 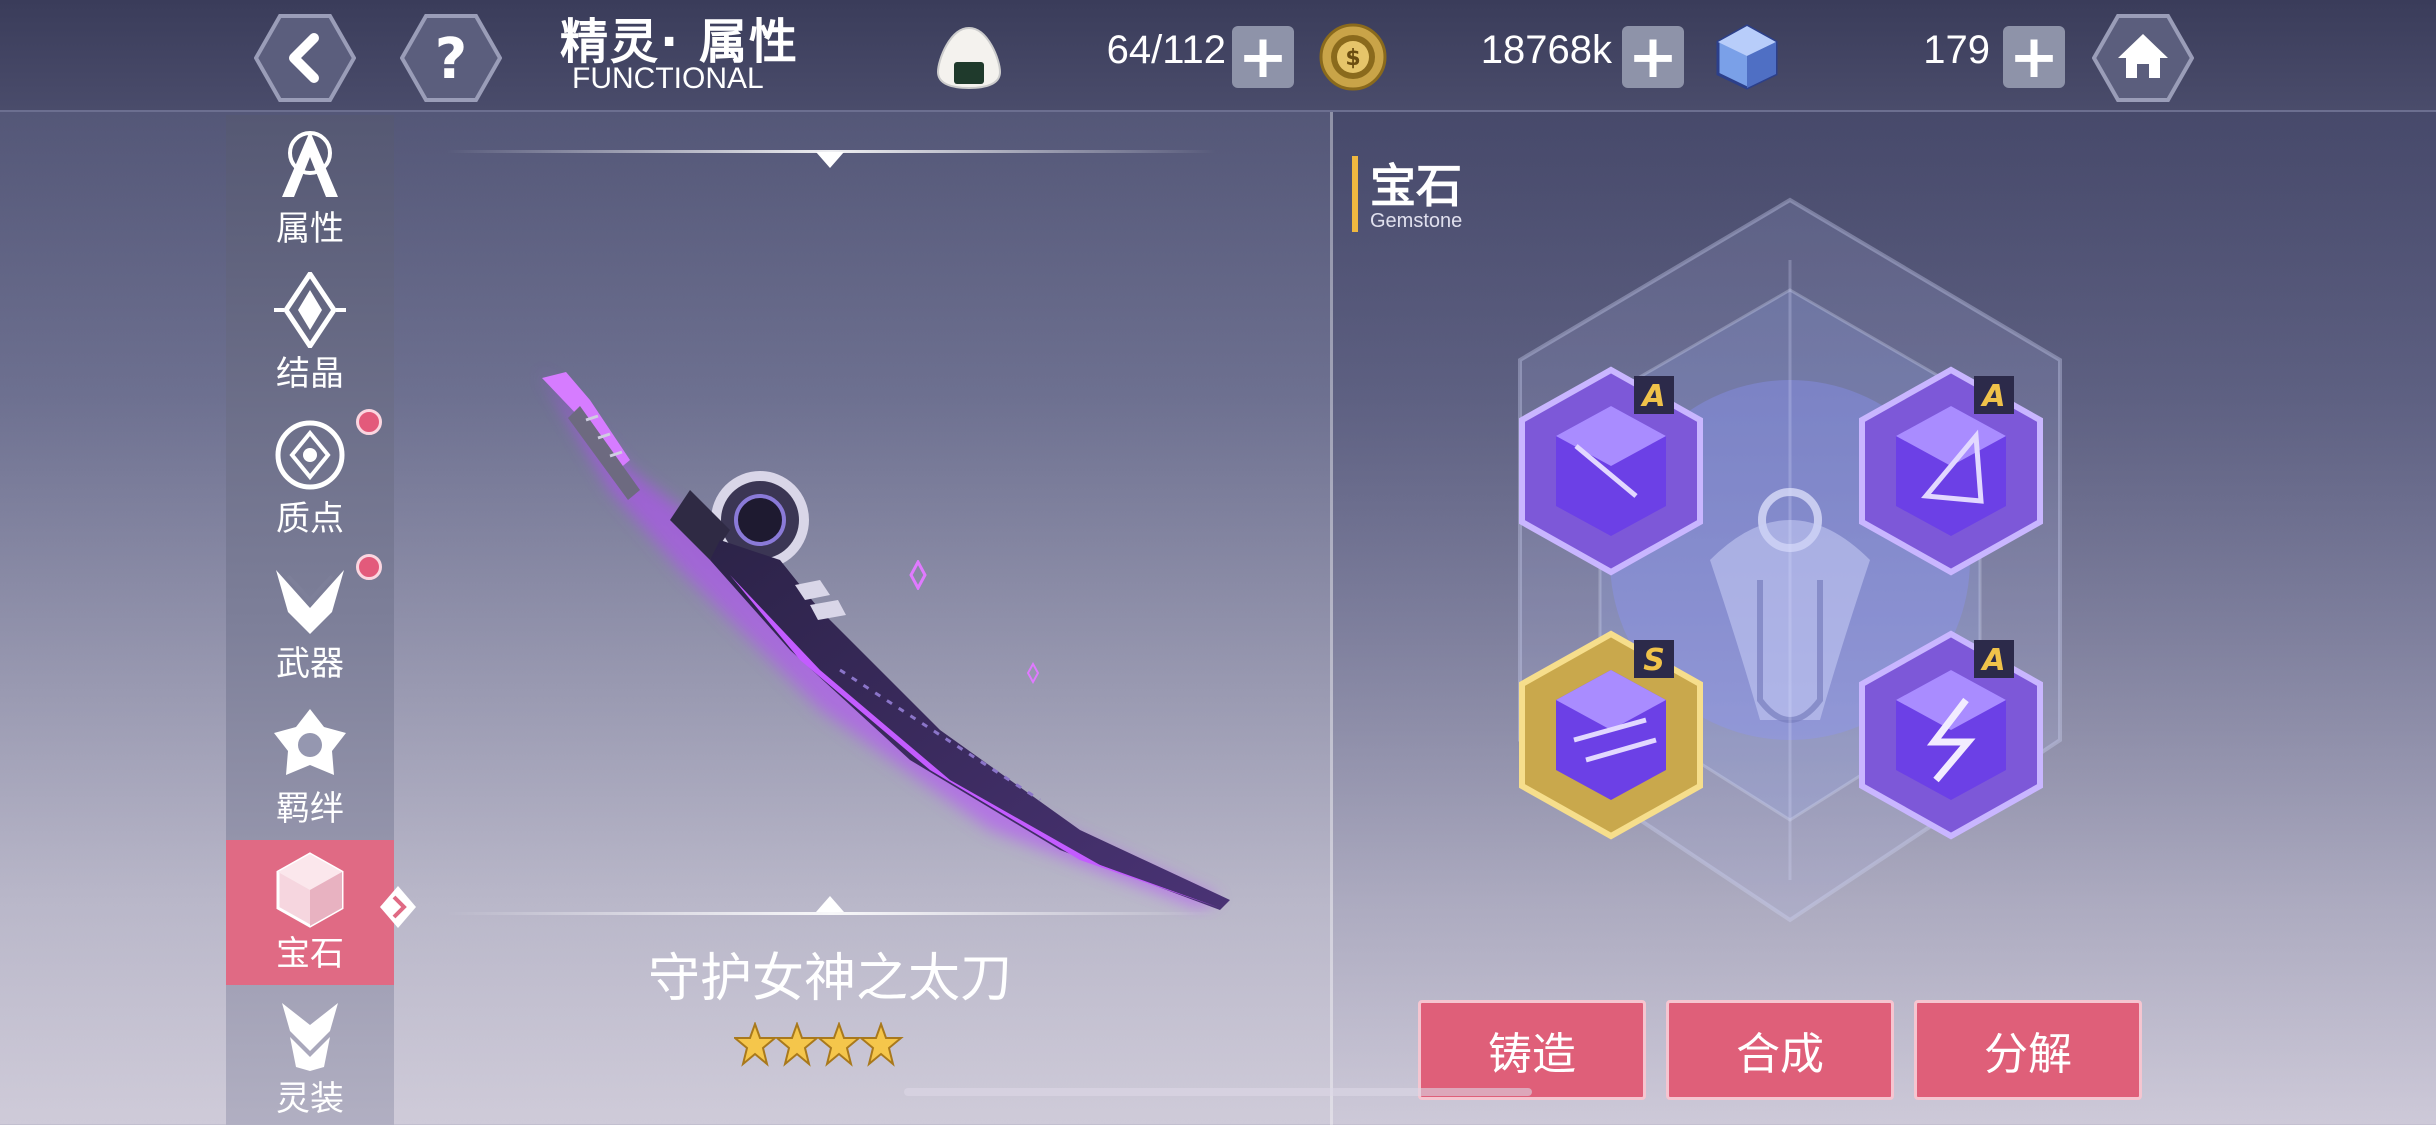 What do you see at coordinates (1611, 471) in the screenshot?
I see `gem-slot-top-left: A` at bounding box center [1611, 471].